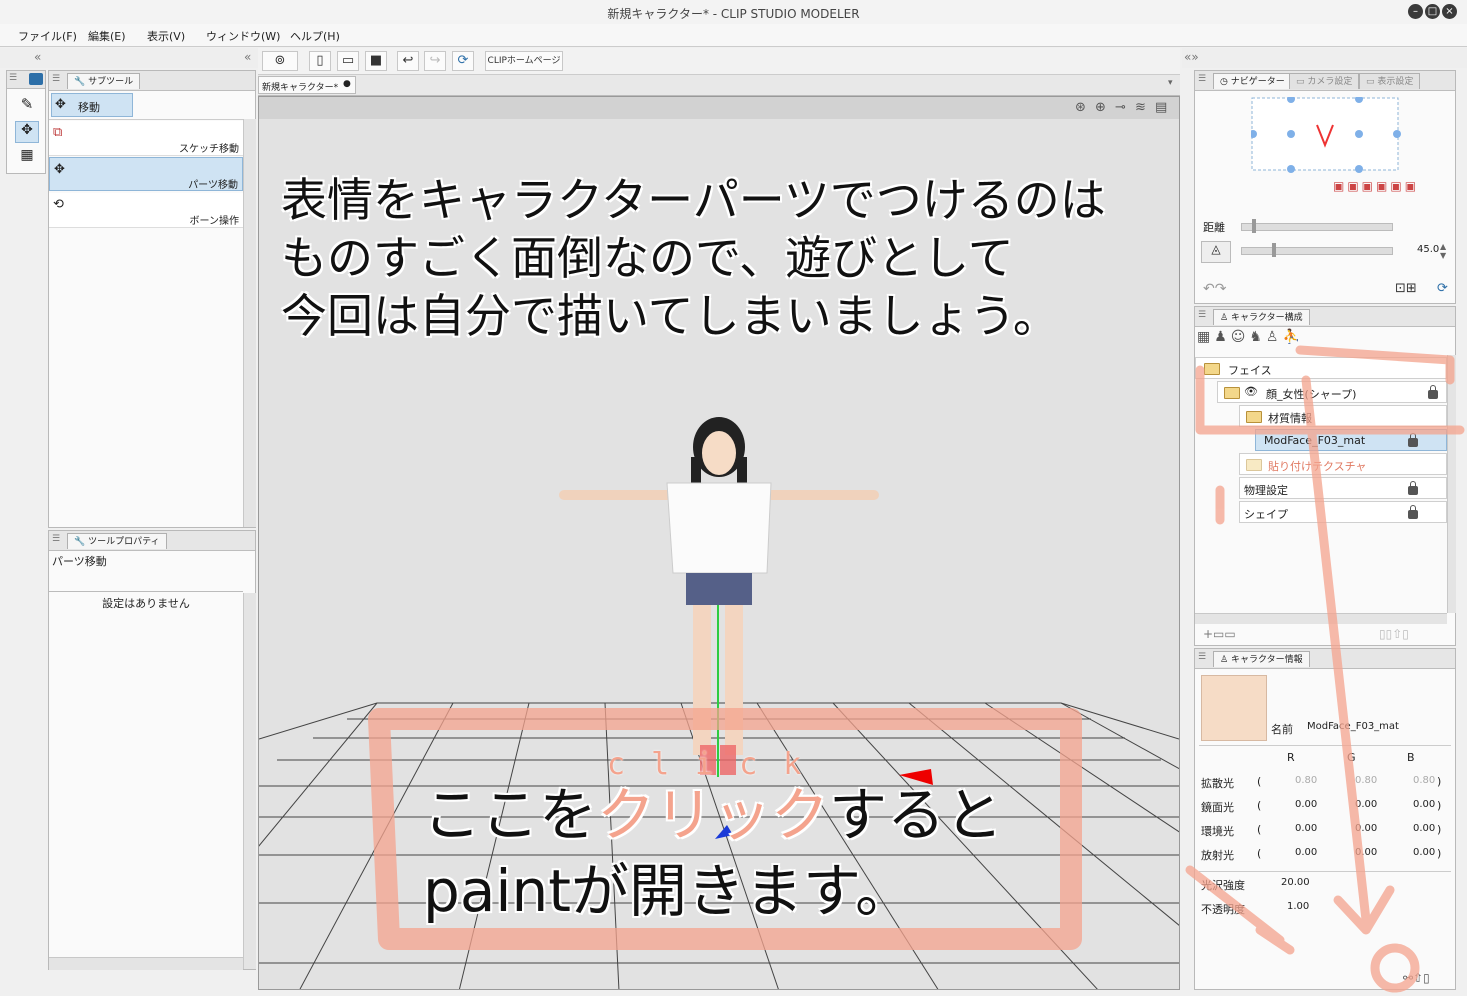 The width and height of the screenshot is (1467, 996). Describe the element at coordinates (1300, 82) in the screenshot. I see `camera-icon: ▭` at that location.